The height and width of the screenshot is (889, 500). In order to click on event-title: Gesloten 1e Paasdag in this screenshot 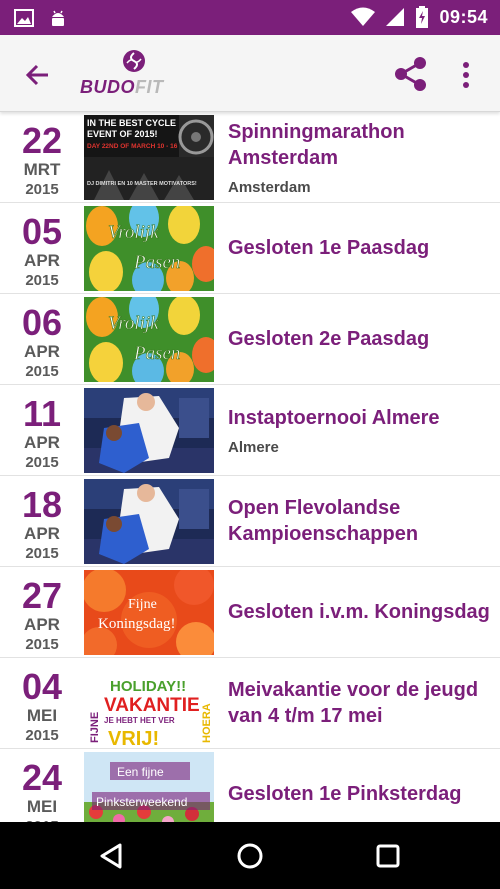, I will do `click(329, 248)`.